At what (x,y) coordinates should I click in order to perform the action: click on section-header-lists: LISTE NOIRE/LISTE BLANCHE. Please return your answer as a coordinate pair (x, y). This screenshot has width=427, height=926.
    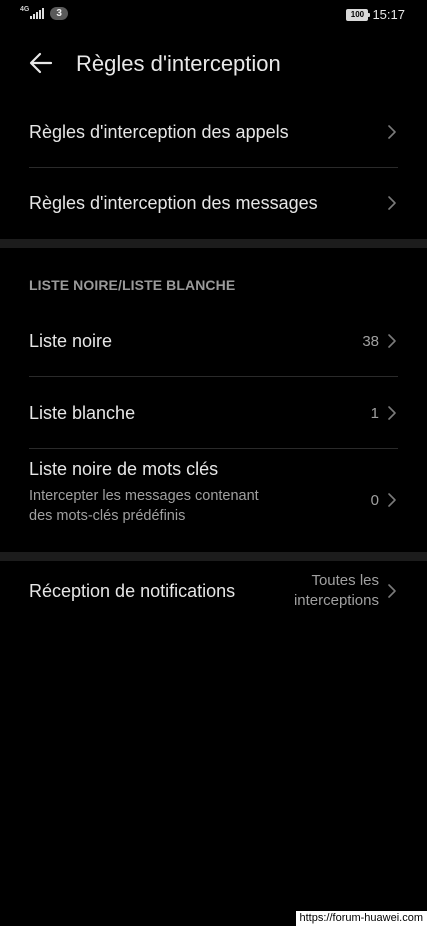
    Looking at the image, I should click on (132, 285).